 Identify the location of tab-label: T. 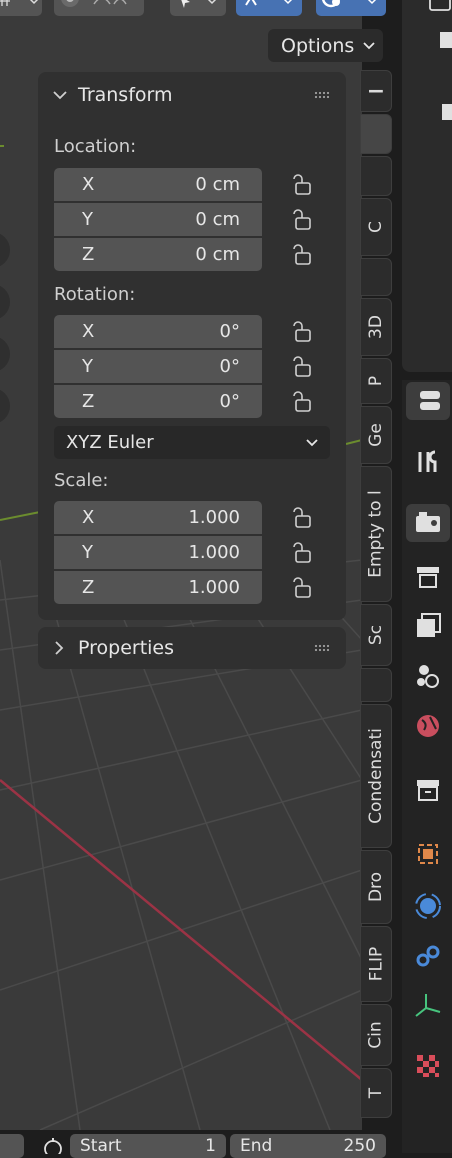
(375, 1093).